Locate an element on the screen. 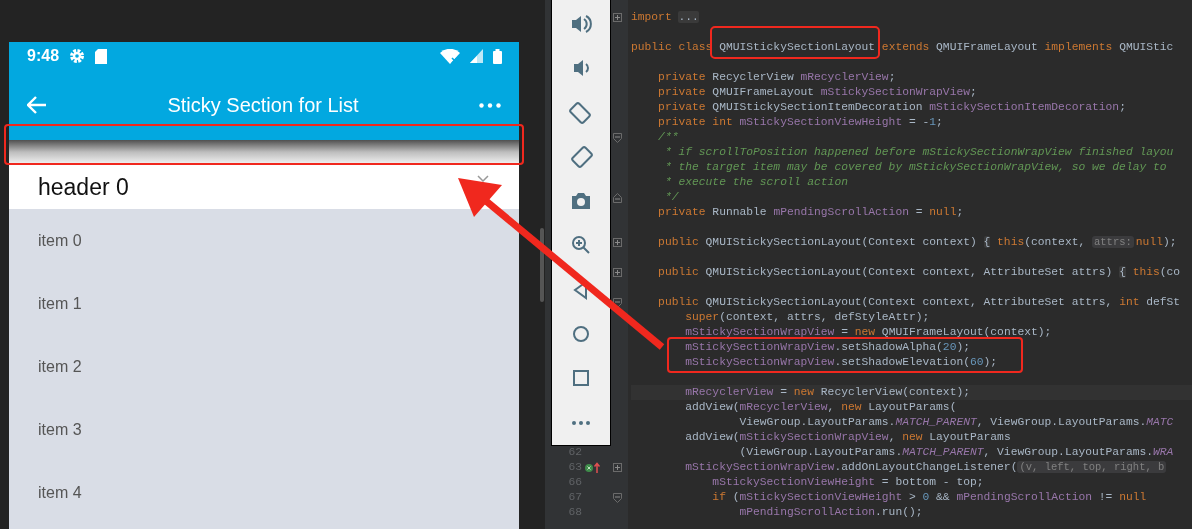  code-line: mStickySectionViewHeight = bottom - top; is located at coordinates (847, 482).